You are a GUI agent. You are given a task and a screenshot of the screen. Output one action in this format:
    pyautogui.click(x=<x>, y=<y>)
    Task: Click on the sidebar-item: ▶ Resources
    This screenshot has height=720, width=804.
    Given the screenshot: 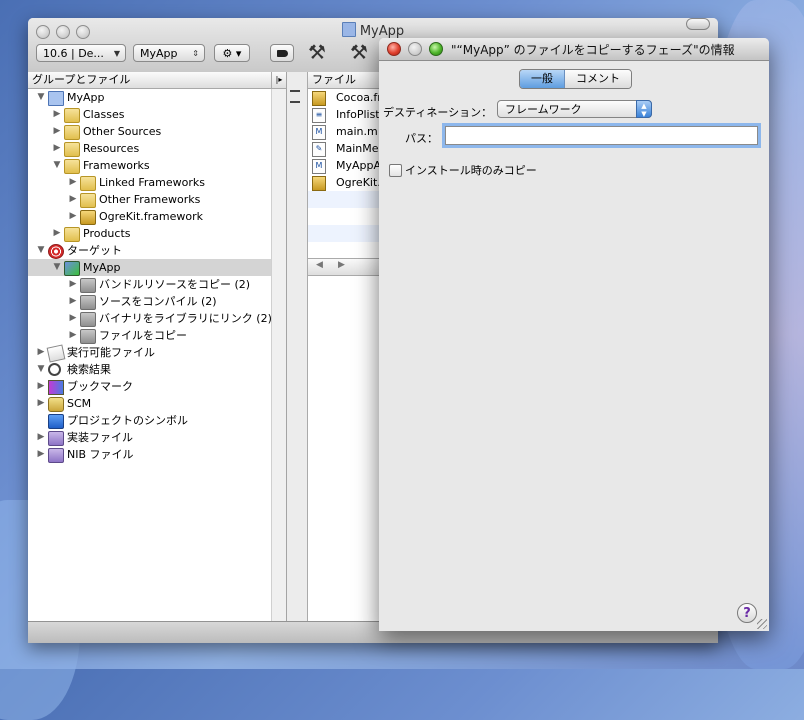 What is the action you would take?
    pyautogui.click(x=157, y=148)
    